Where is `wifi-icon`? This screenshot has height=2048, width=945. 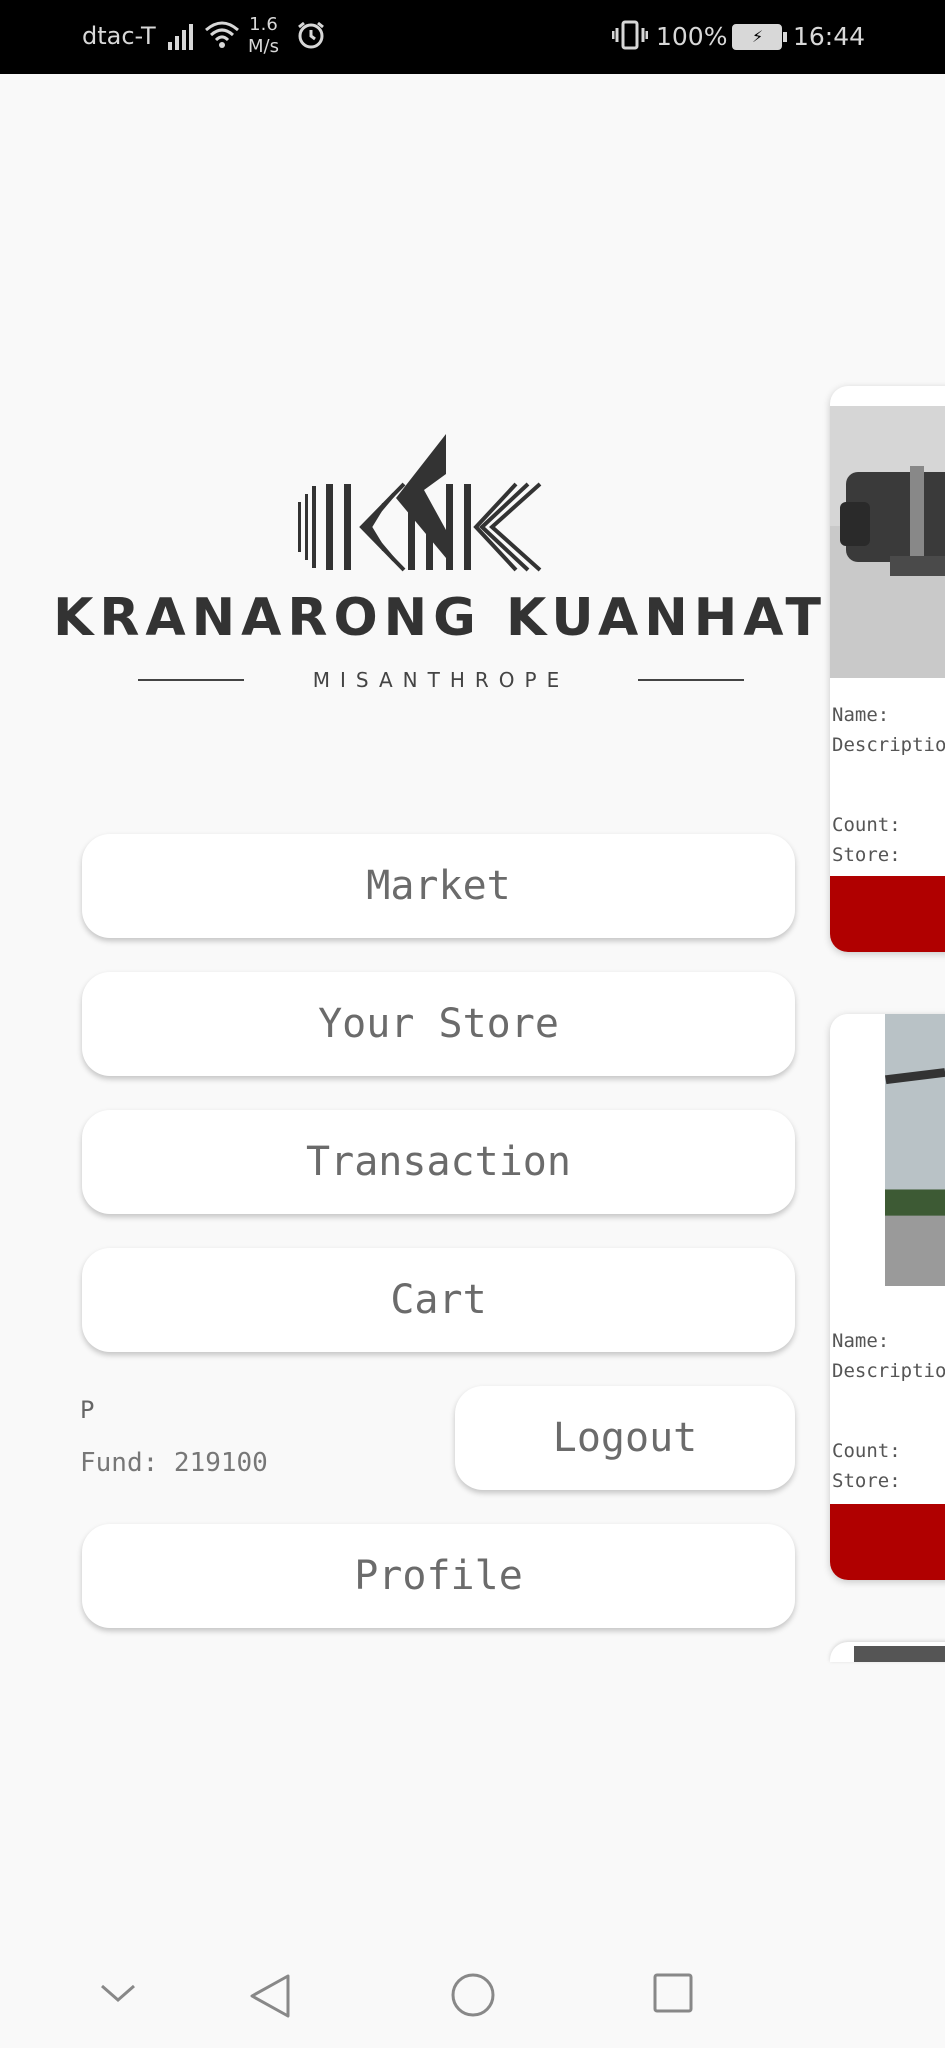
wifi-icon is located at coordinates (222, 34).